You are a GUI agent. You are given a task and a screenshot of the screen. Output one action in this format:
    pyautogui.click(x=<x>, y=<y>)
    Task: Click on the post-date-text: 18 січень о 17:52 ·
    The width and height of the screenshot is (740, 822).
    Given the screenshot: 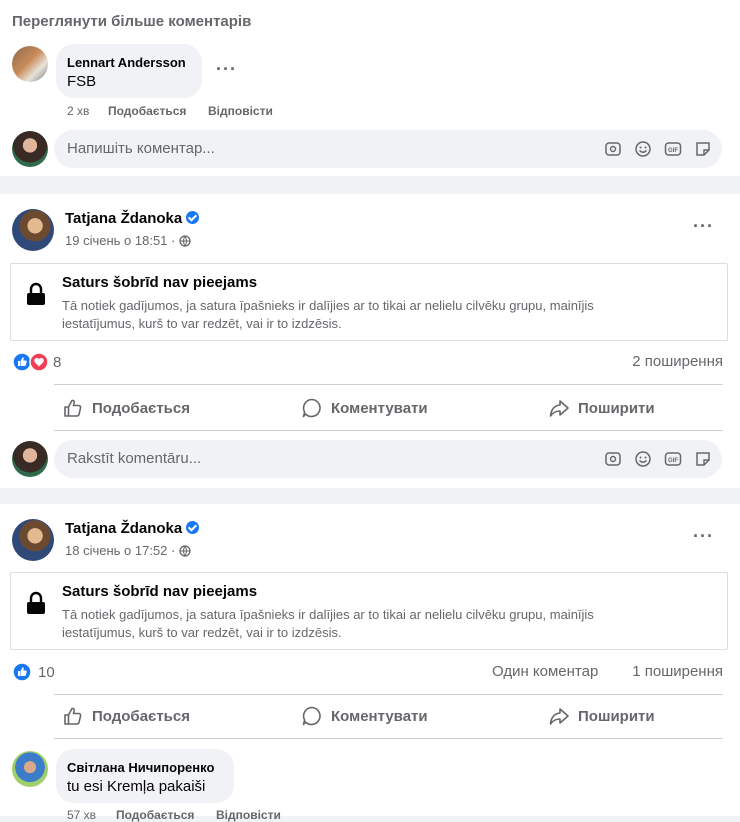 What is the action you would take?
    pyautogui.click(x=120, y=550)
    